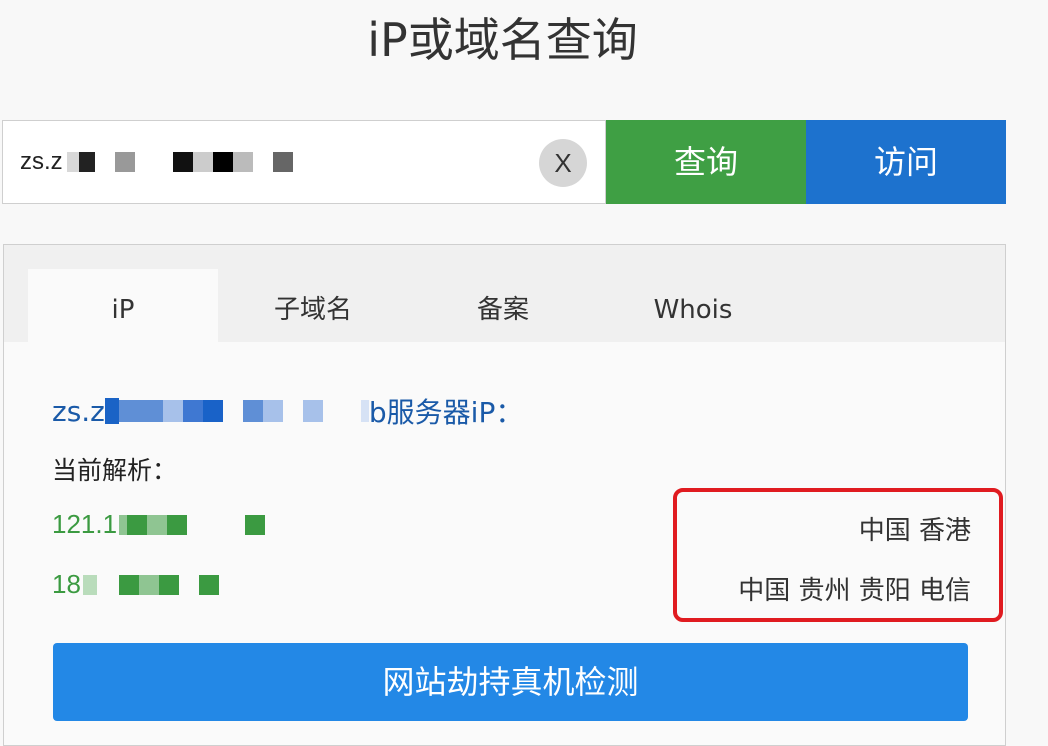 This screenshot has width=1048, height=746. What do you see at coordinates (313, 305) in the screenshot?
I see `tab-subdomain: 子域名` at bounding box center [313, 305].